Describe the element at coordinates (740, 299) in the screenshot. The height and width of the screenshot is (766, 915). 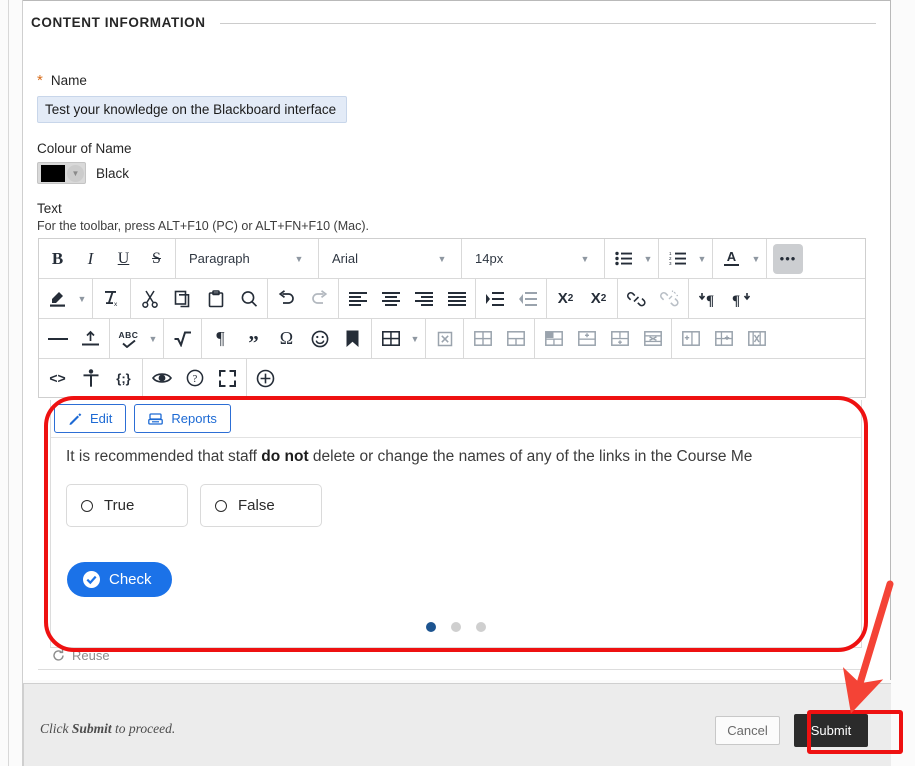
I see `rtl-icon: ¶` at that location.